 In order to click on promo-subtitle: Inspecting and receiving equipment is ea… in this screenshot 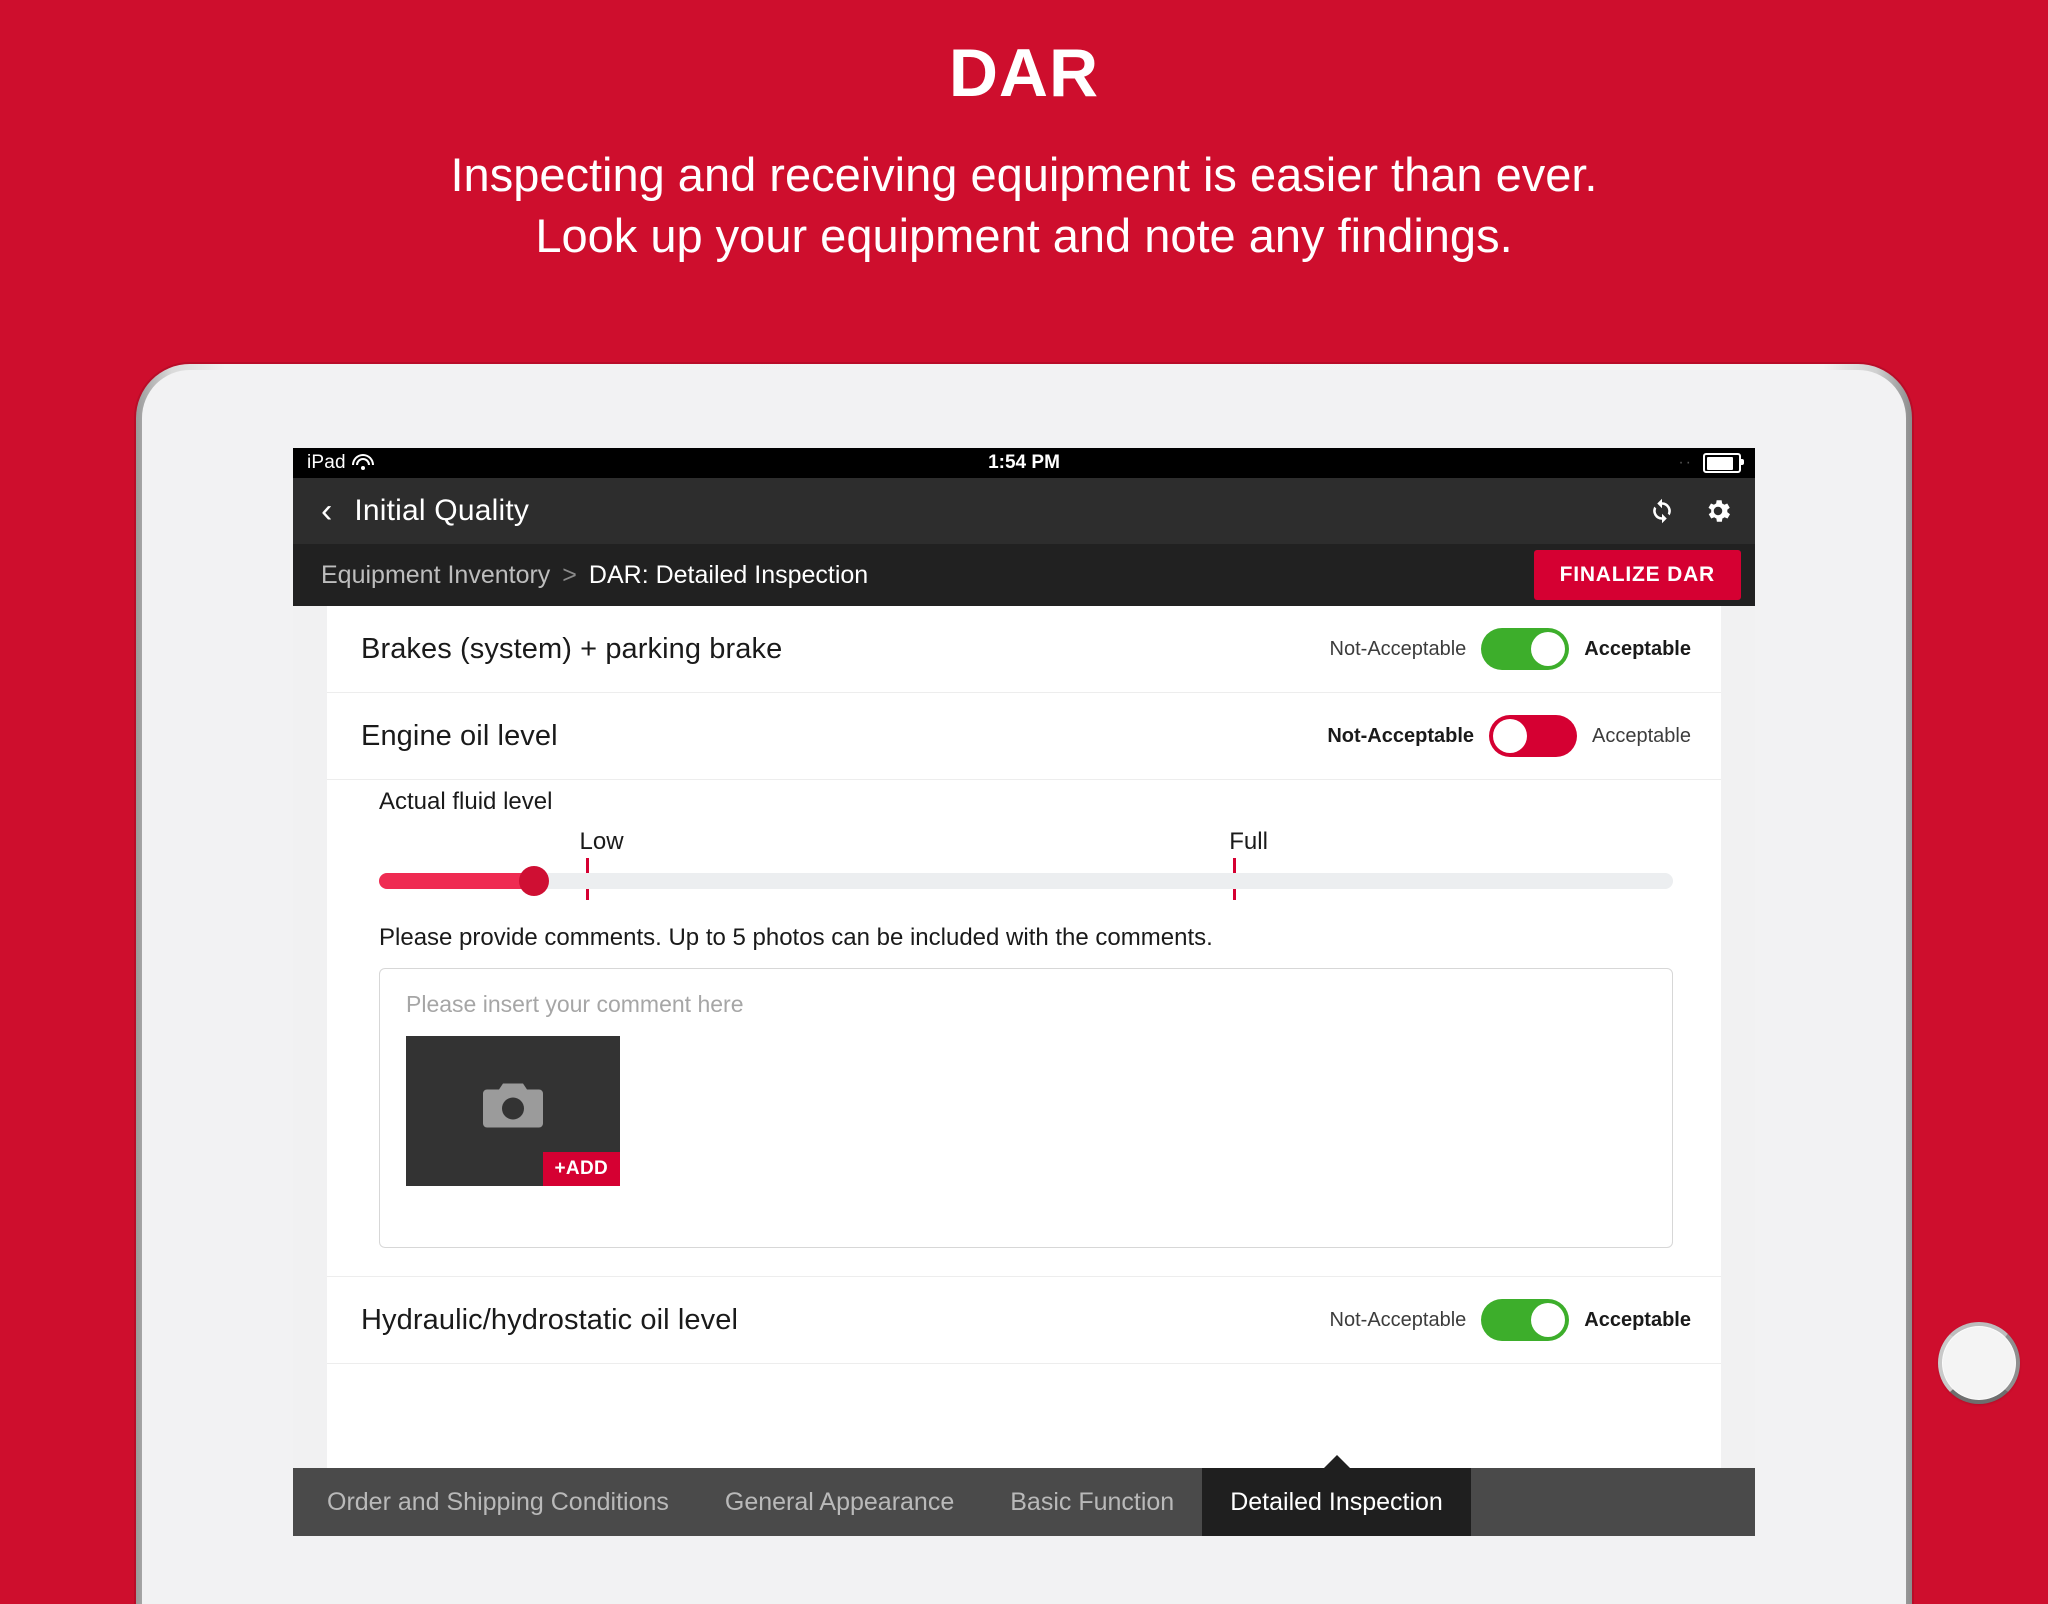, I will do `click(1024, 205)`.